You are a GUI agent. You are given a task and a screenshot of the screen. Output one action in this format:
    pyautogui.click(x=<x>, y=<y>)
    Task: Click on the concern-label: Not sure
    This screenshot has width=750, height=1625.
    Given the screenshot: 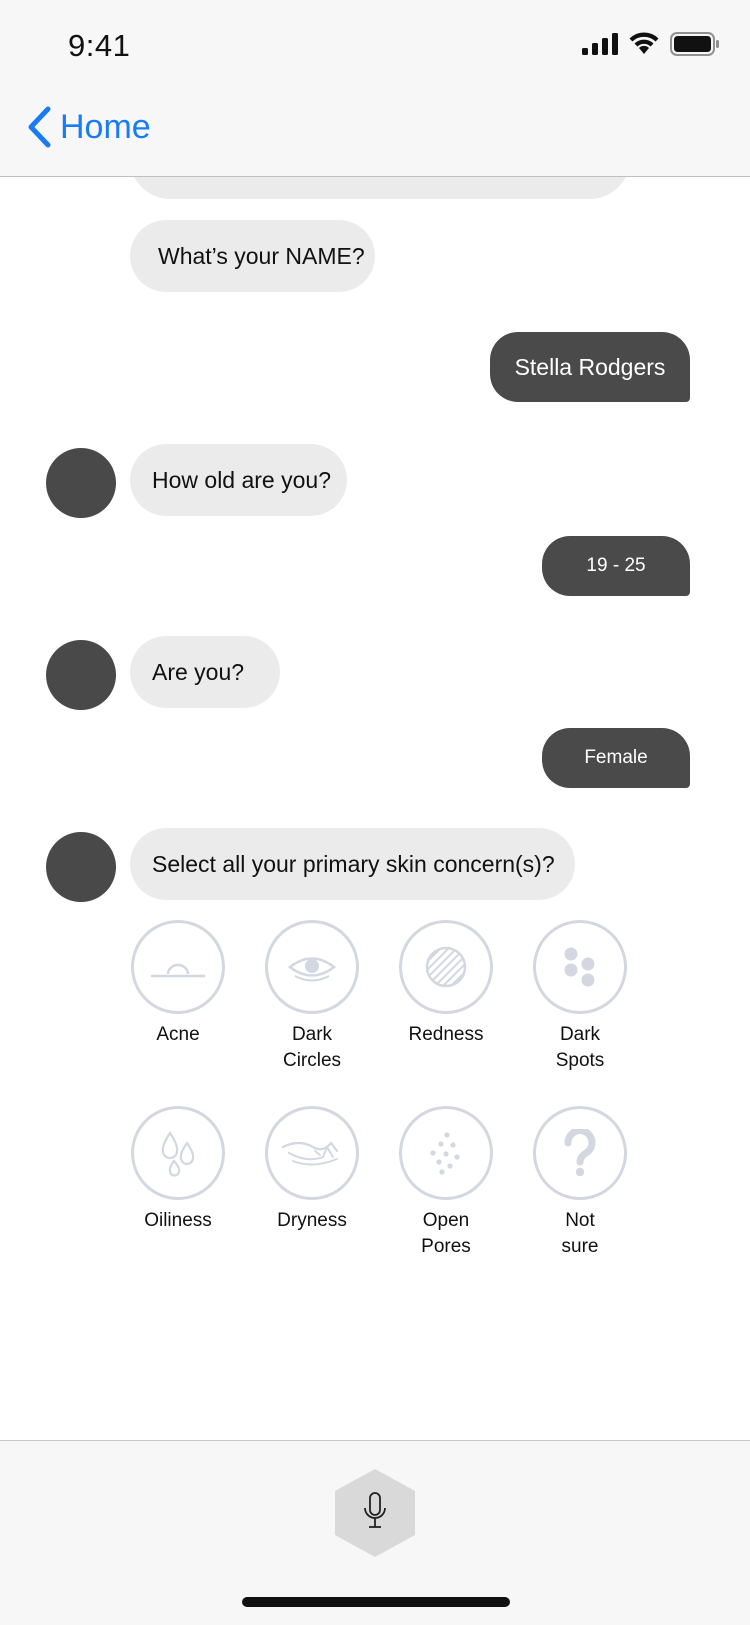 What is the action you would take?
    pyautogui.click(x=580, y=1233)
    